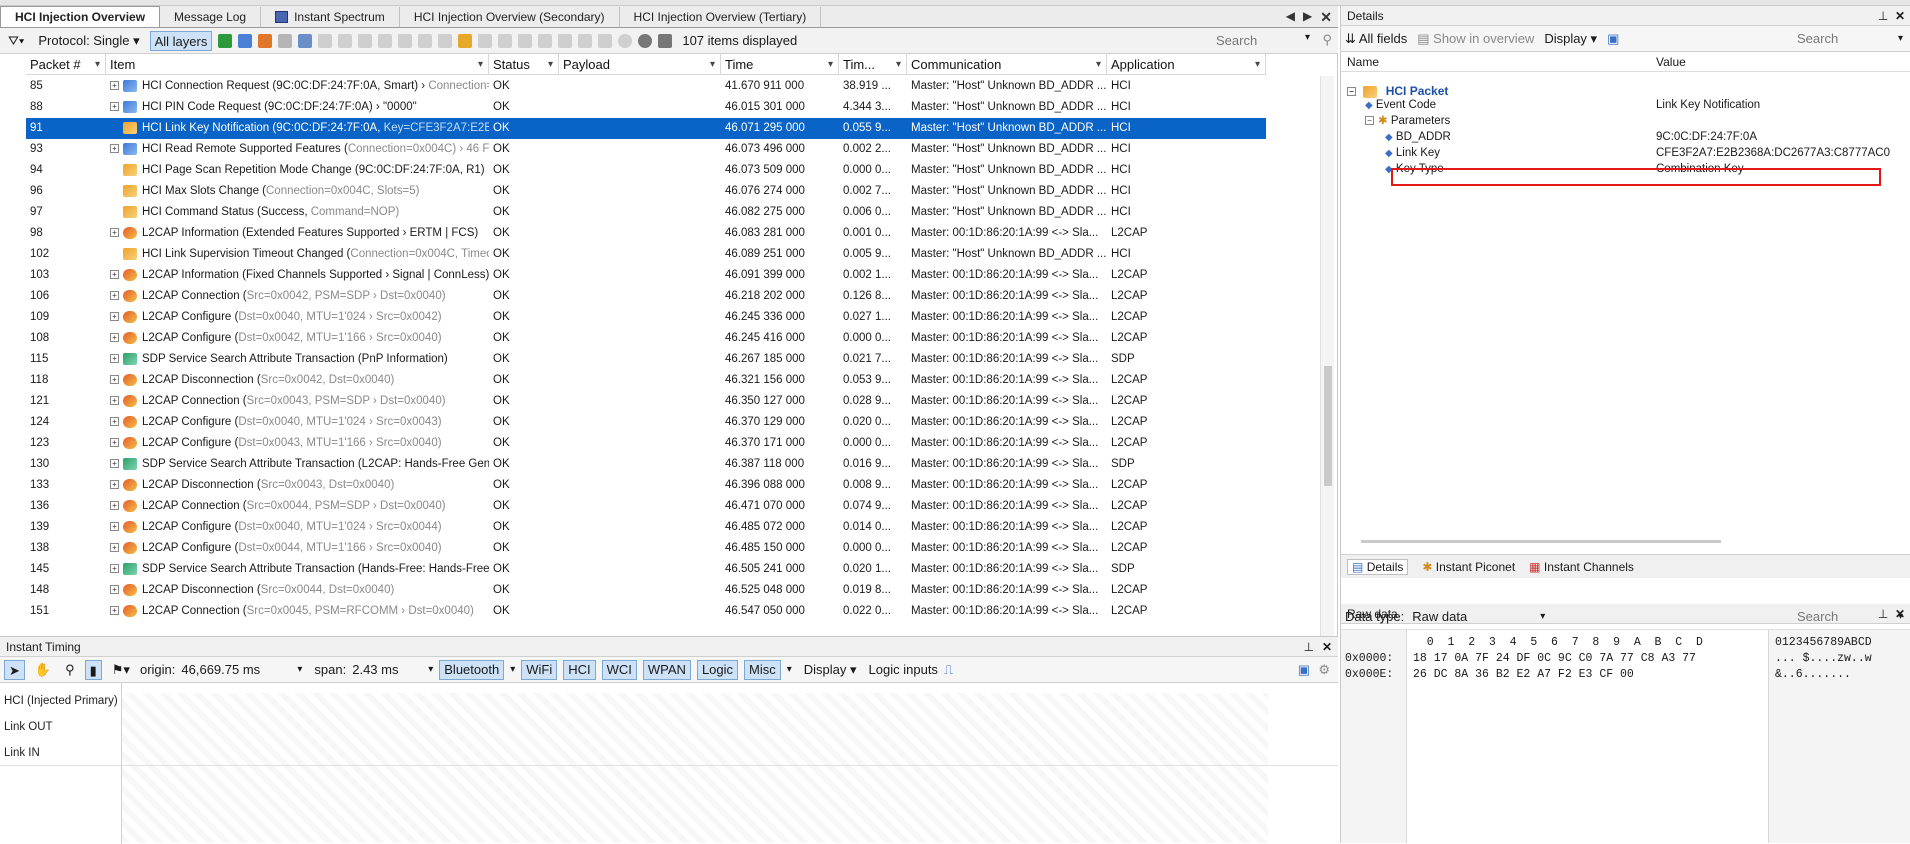  Describe the element at coordinates (545, 40) in the screenshot. I see `columns-icon` at that location.